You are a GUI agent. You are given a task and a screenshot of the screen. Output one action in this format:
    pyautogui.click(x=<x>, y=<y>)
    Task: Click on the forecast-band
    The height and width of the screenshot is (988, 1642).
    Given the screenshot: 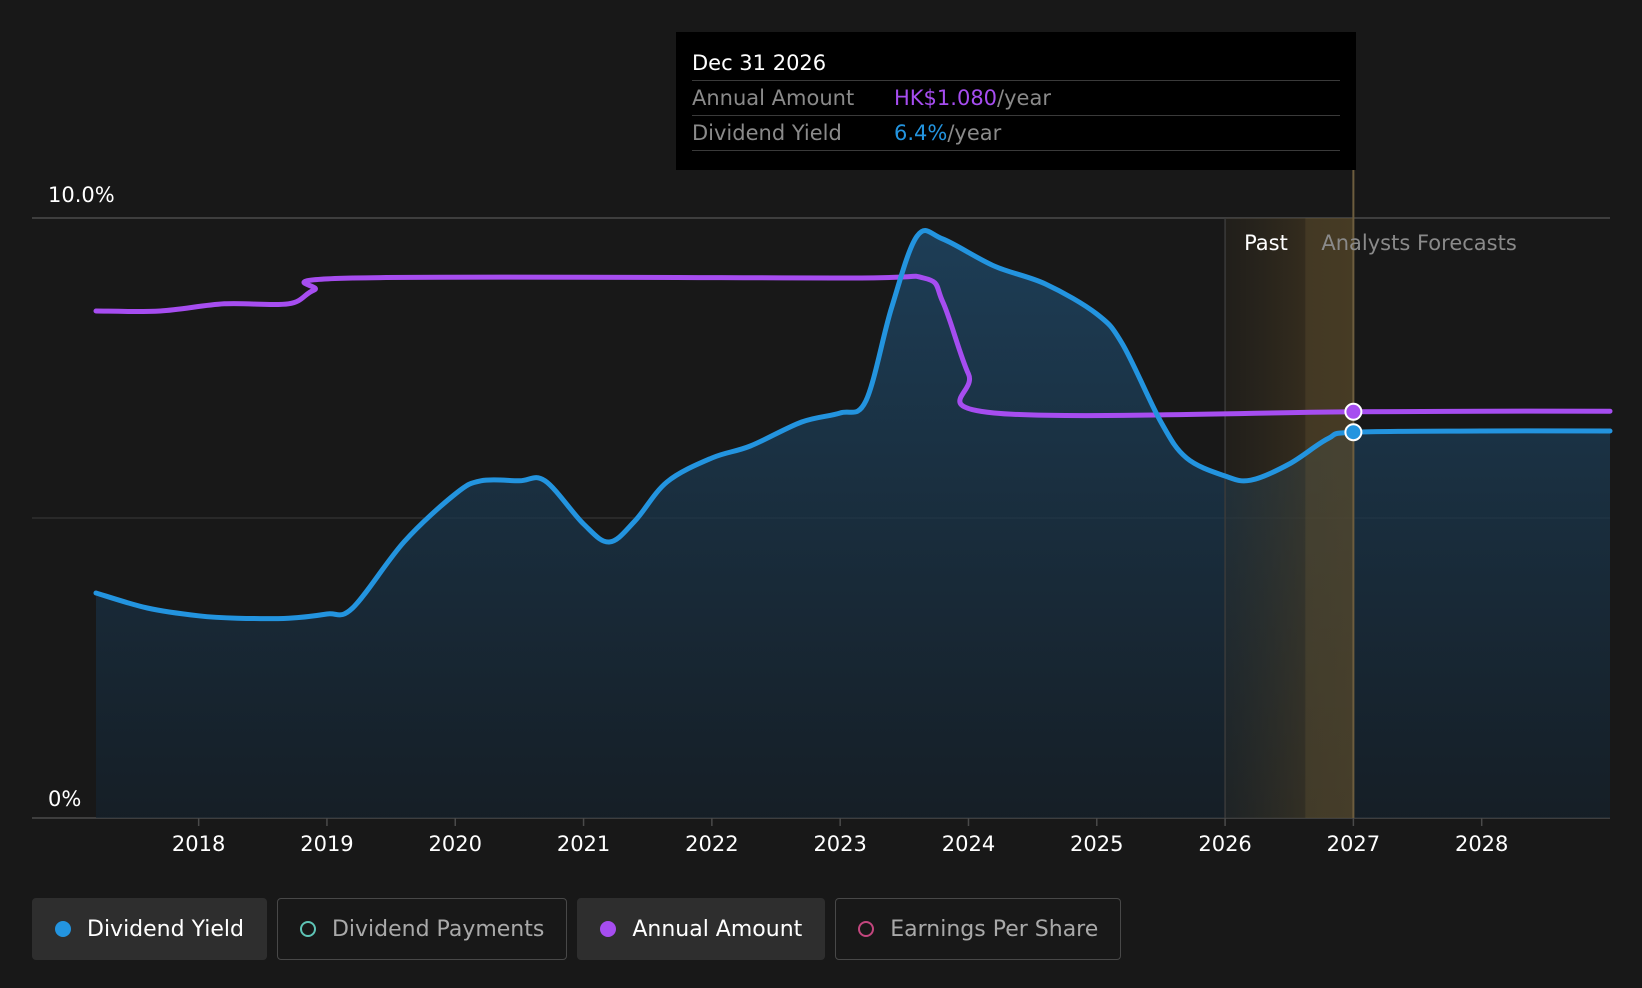 What is the action you would take?
    pyautogui.click(x=1289, y=518)
    